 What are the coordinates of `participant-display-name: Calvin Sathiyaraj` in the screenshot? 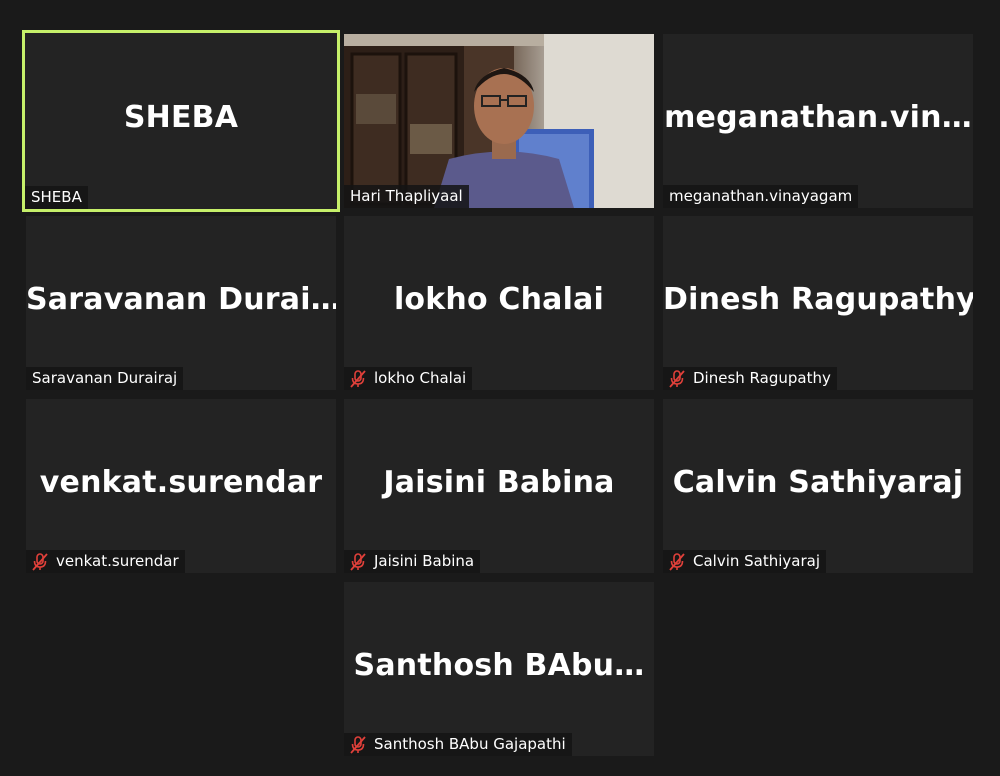 It's located at (818, 482).